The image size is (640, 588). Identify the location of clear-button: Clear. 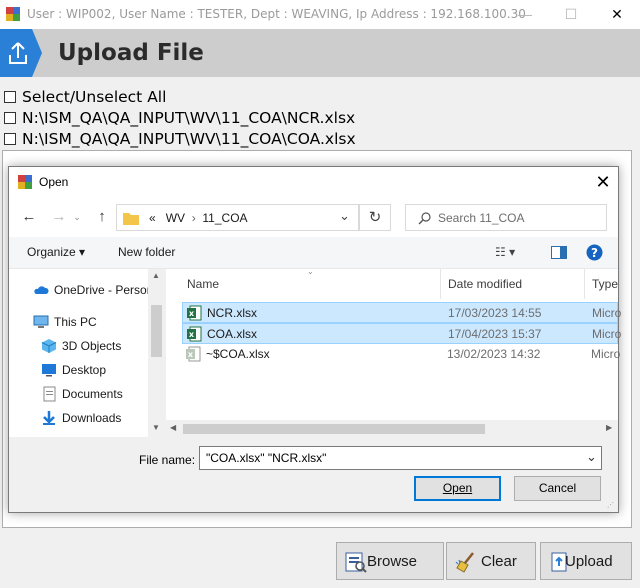
(491, 561).